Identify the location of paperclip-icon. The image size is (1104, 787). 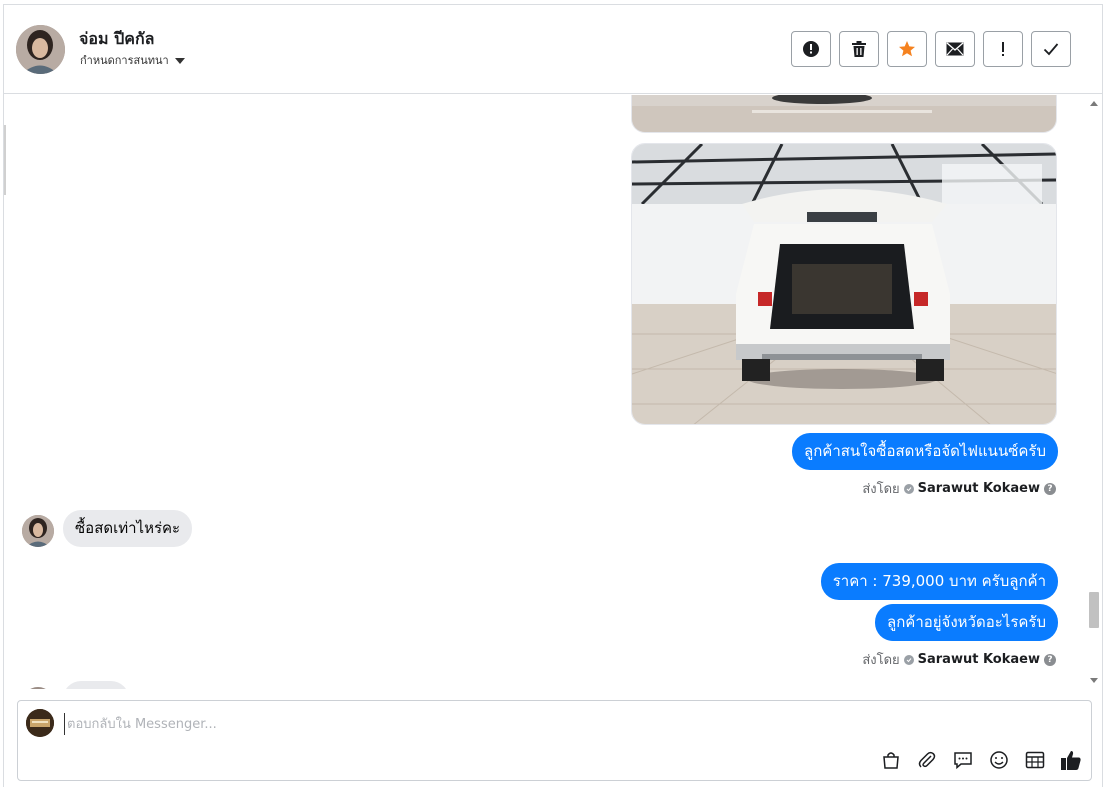
(927, 759).